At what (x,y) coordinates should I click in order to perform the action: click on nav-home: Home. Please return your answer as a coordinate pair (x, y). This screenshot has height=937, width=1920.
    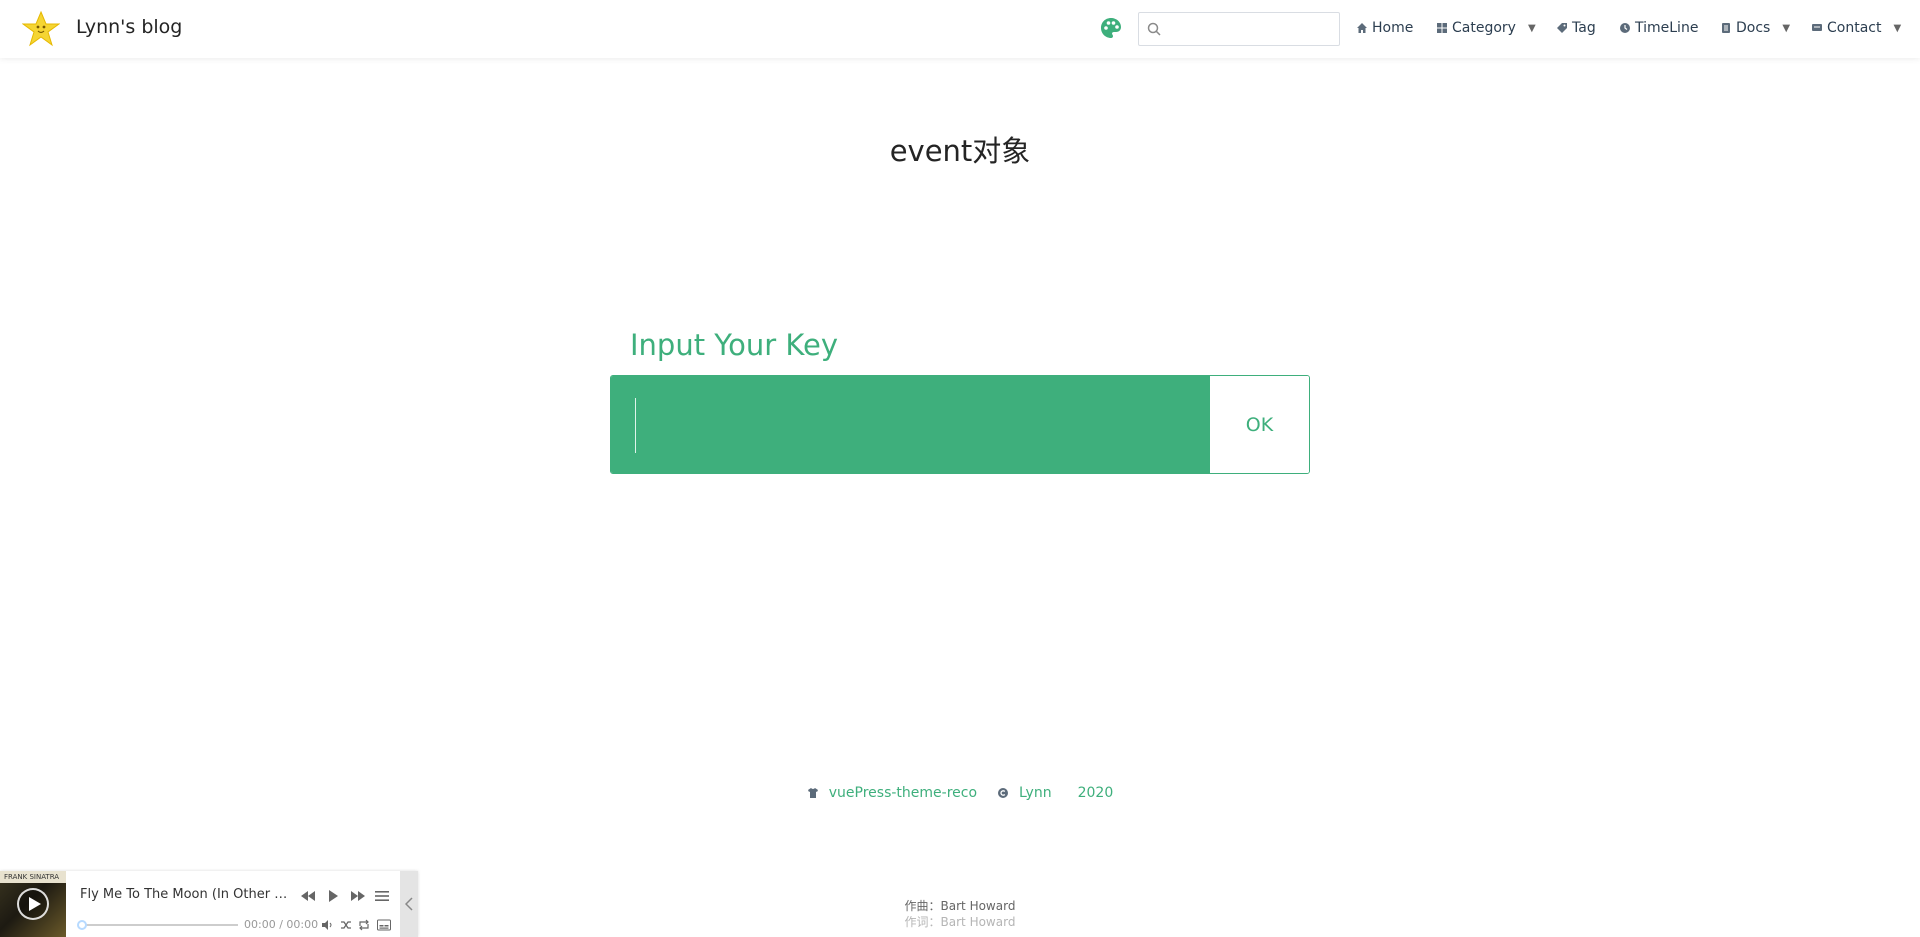
    Looking at the image, I should click on (1384, 28).